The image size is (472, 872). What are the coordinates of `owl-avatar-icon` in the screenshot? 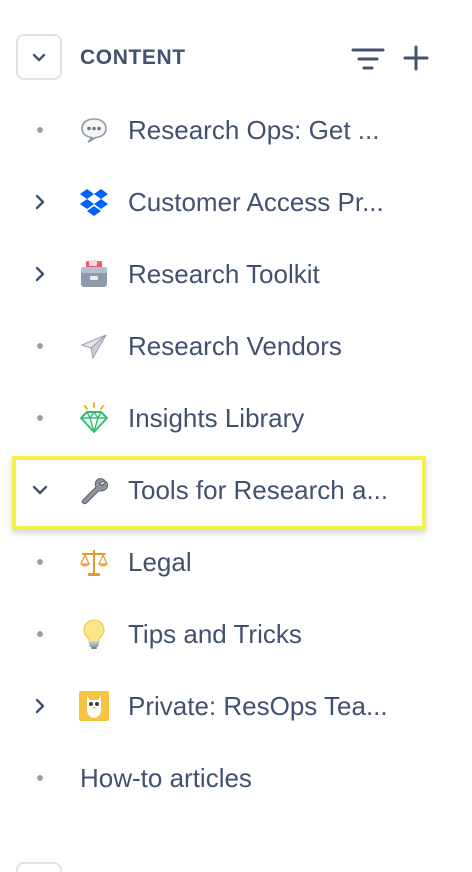 It's located at (94, 706).